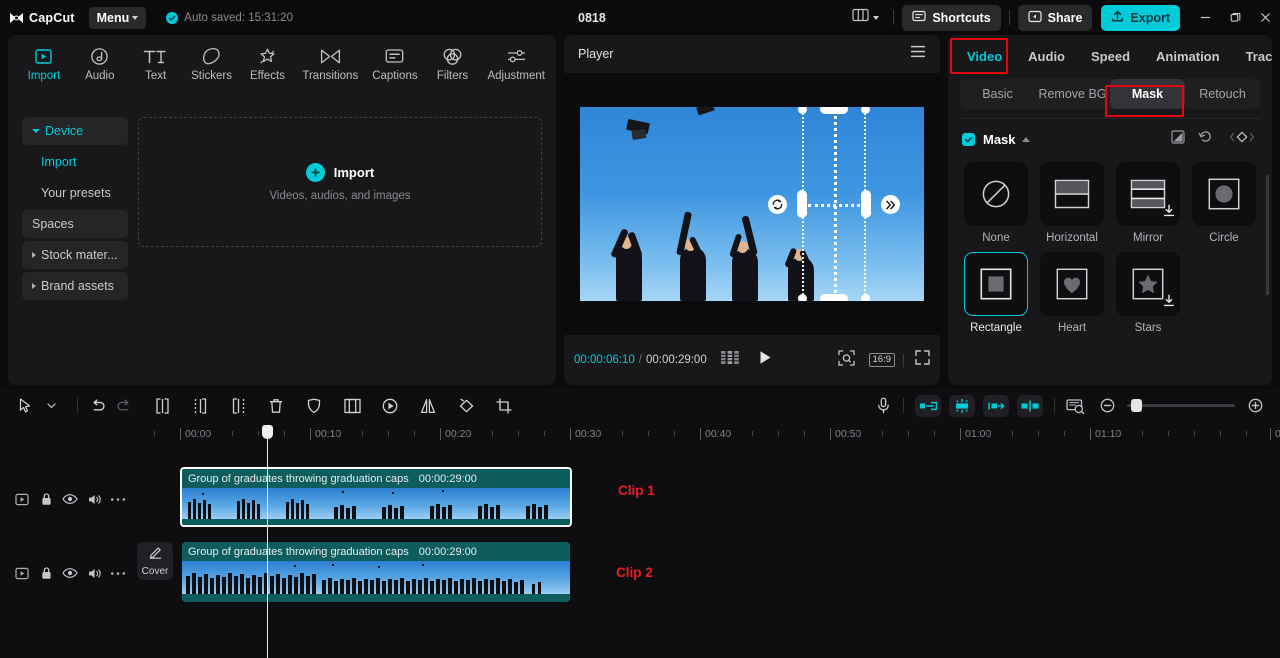 Image resolution: width=1280 pixels, height=658 pixels. Describe the element at coordinates (1072, 293) in the screenshot. I see `mask-option-heart: Heart` at that location.